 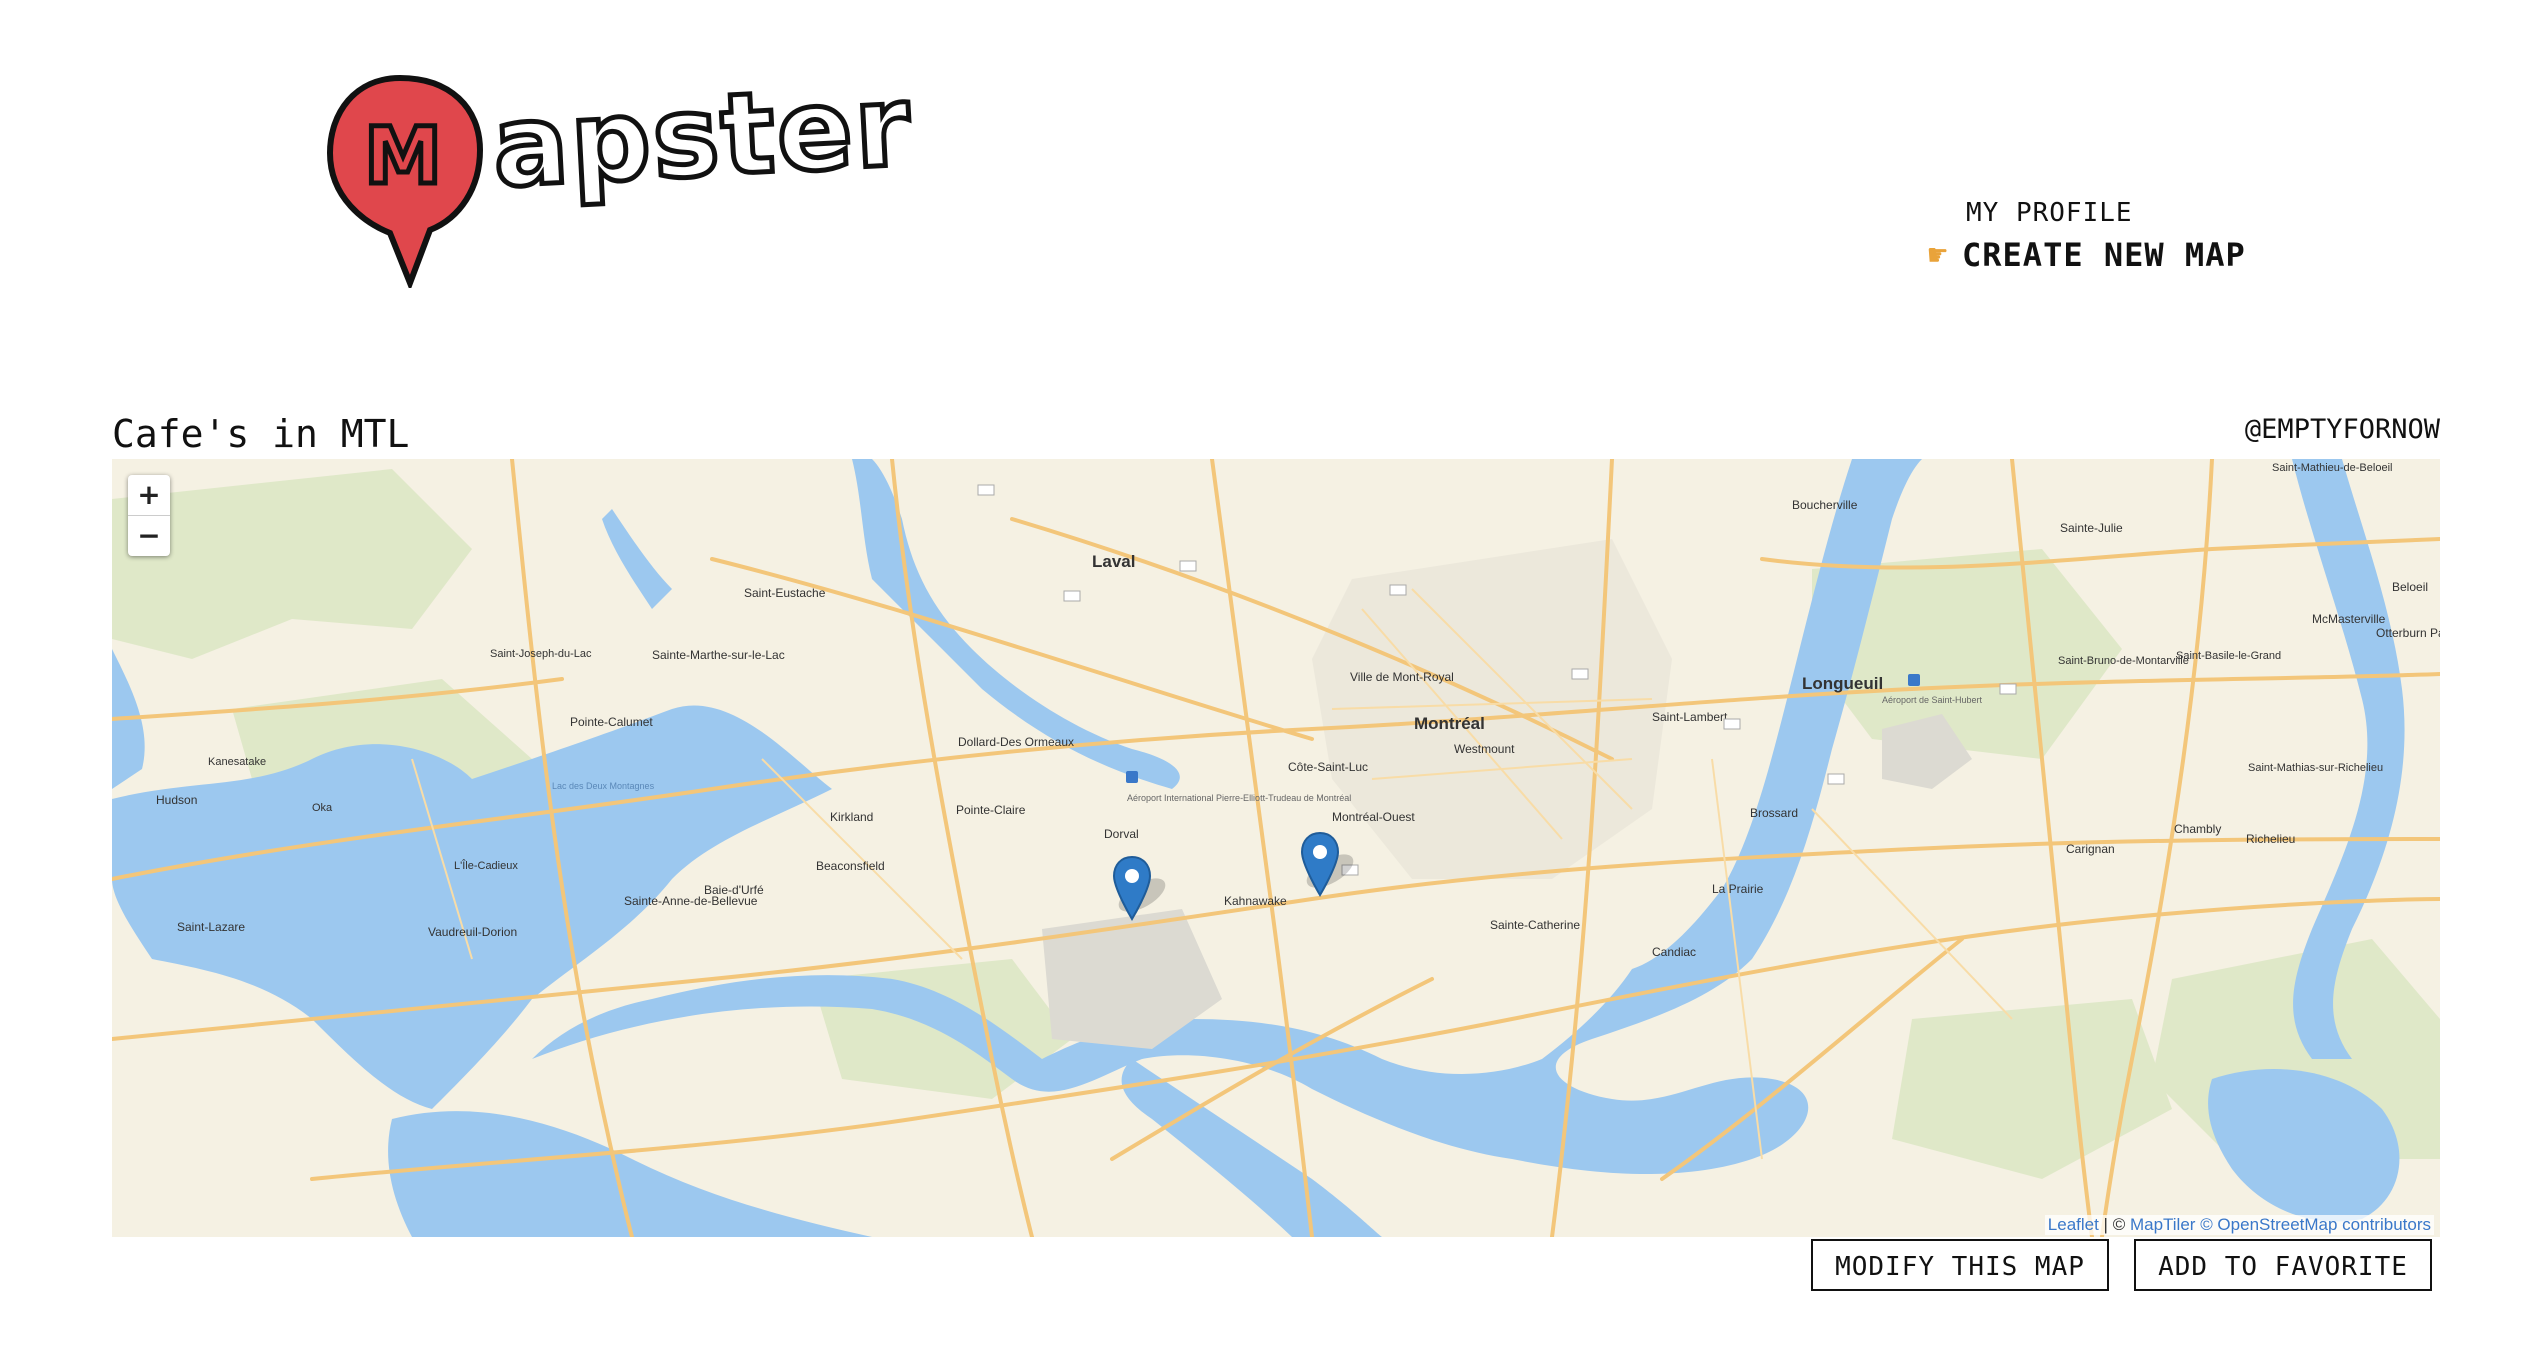 I want to click on label-pointe-calumet: Pointe-Calumet, so click(x=611, y=722).